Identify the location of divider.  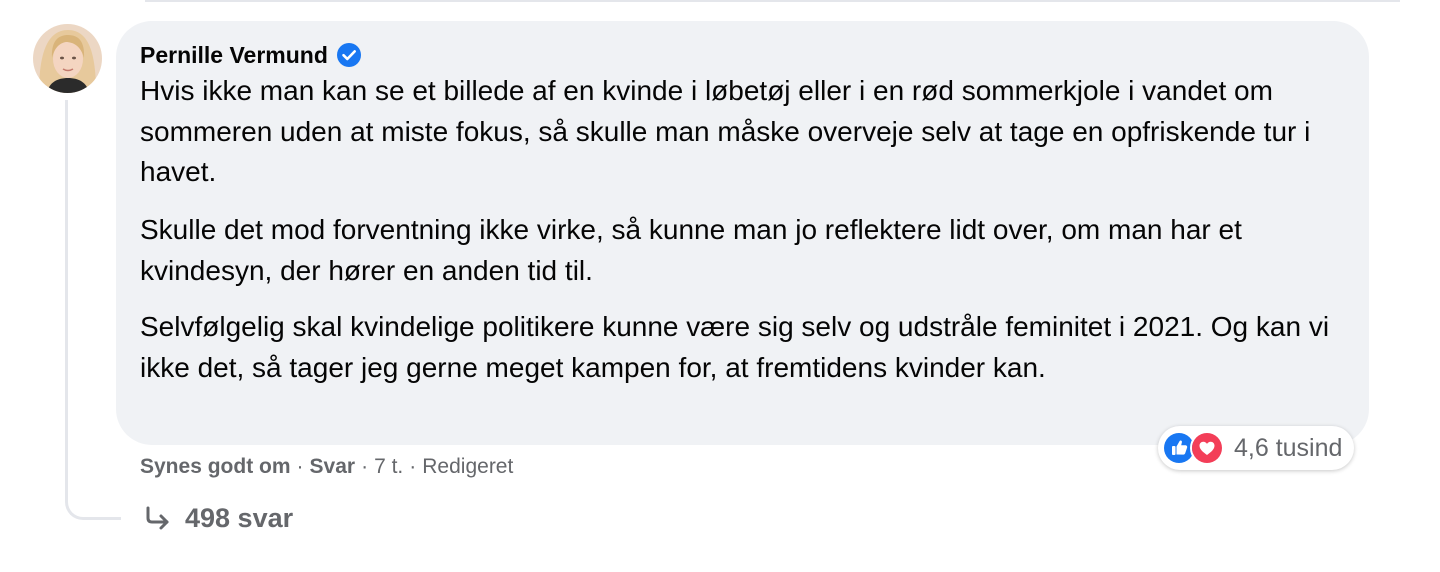
(772, 1).